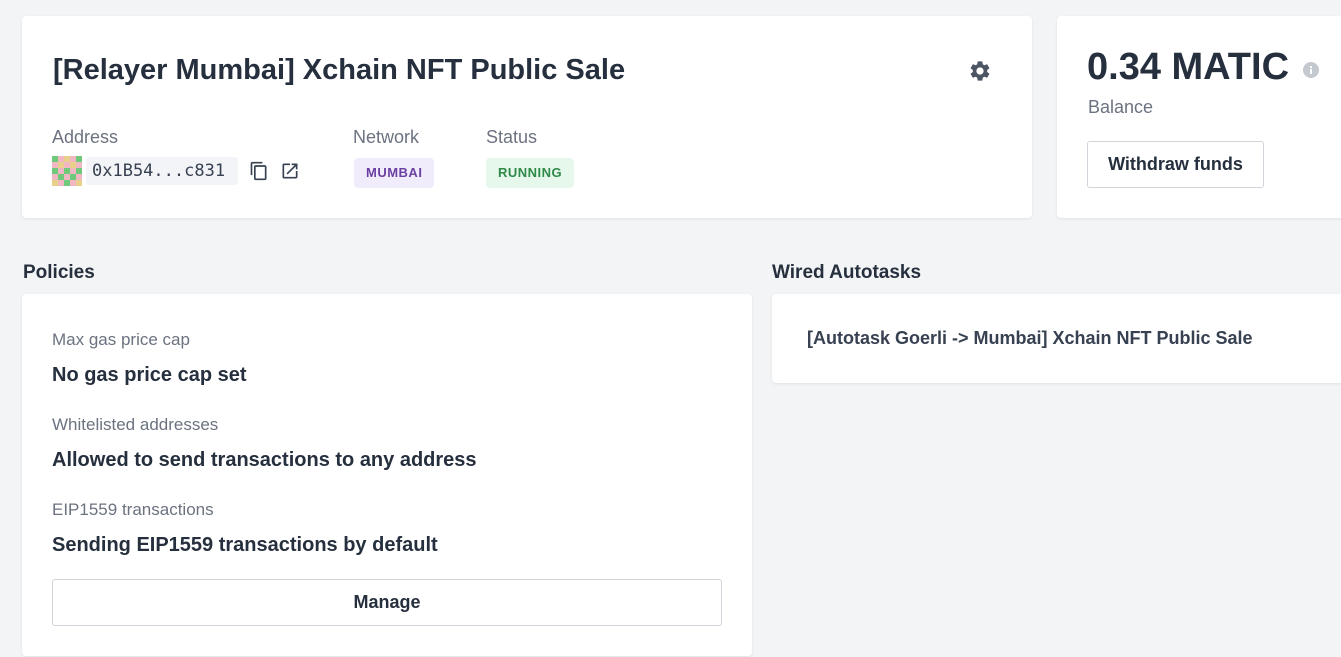 The width and height of the screenshot is (1341, 657). I want to click on max-gas-price-value: No gas price cap set, so click(149, 375).